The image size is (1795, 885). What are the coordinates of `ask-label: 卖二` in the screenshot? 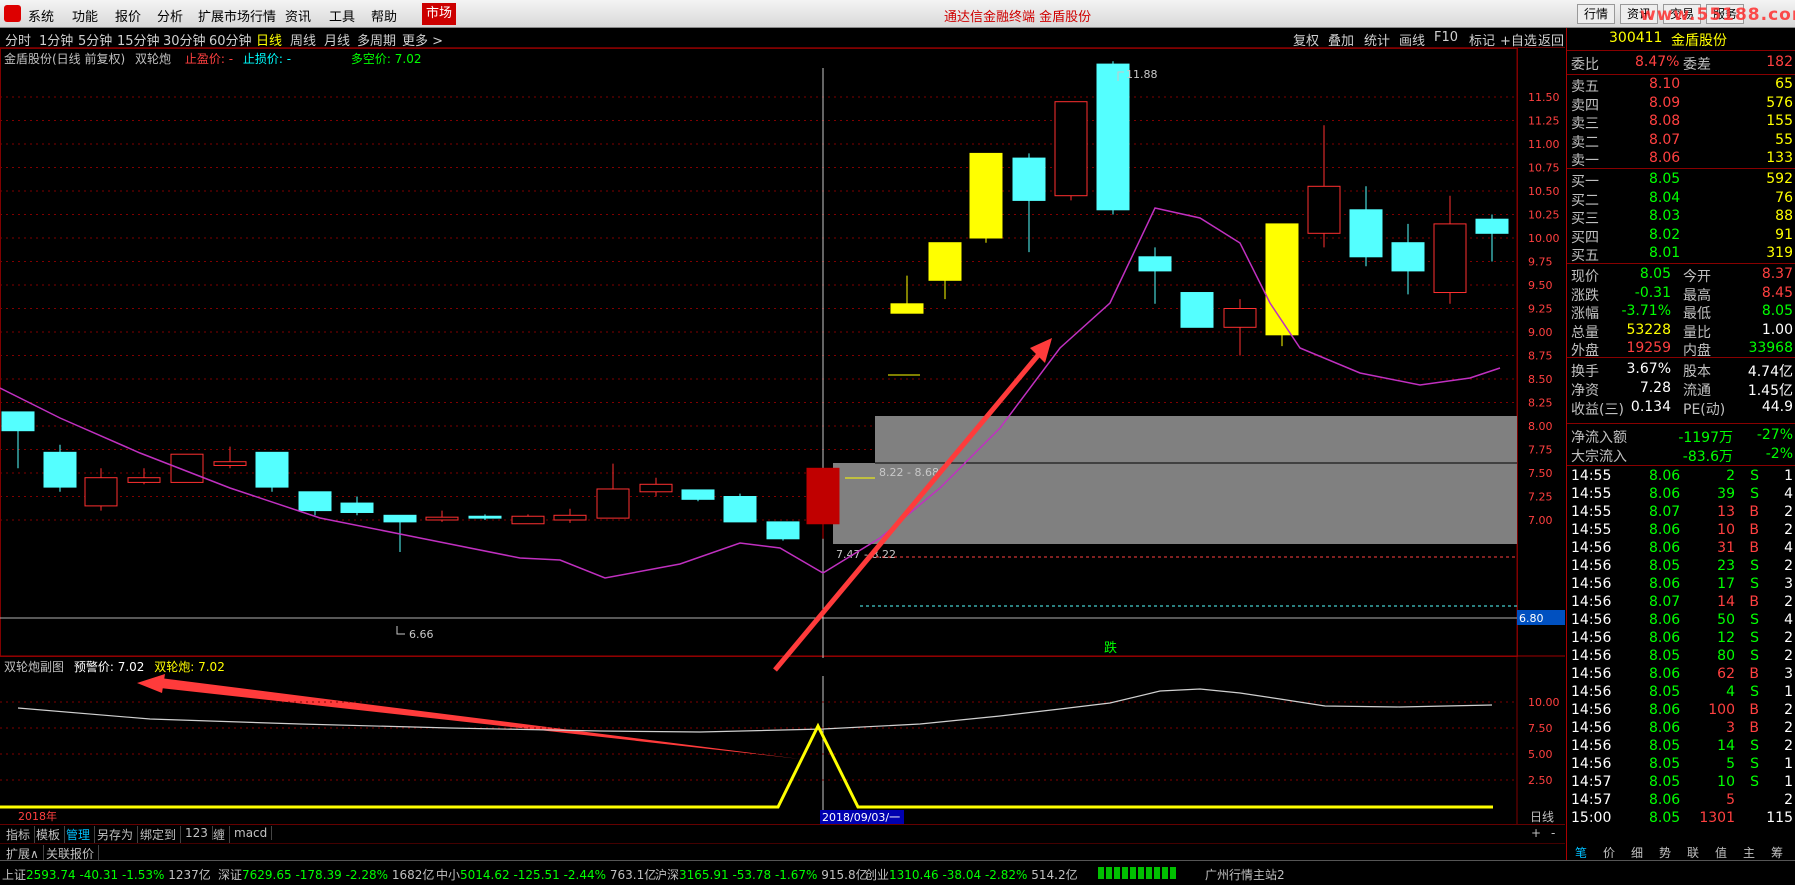 It's located at (1585, 142).